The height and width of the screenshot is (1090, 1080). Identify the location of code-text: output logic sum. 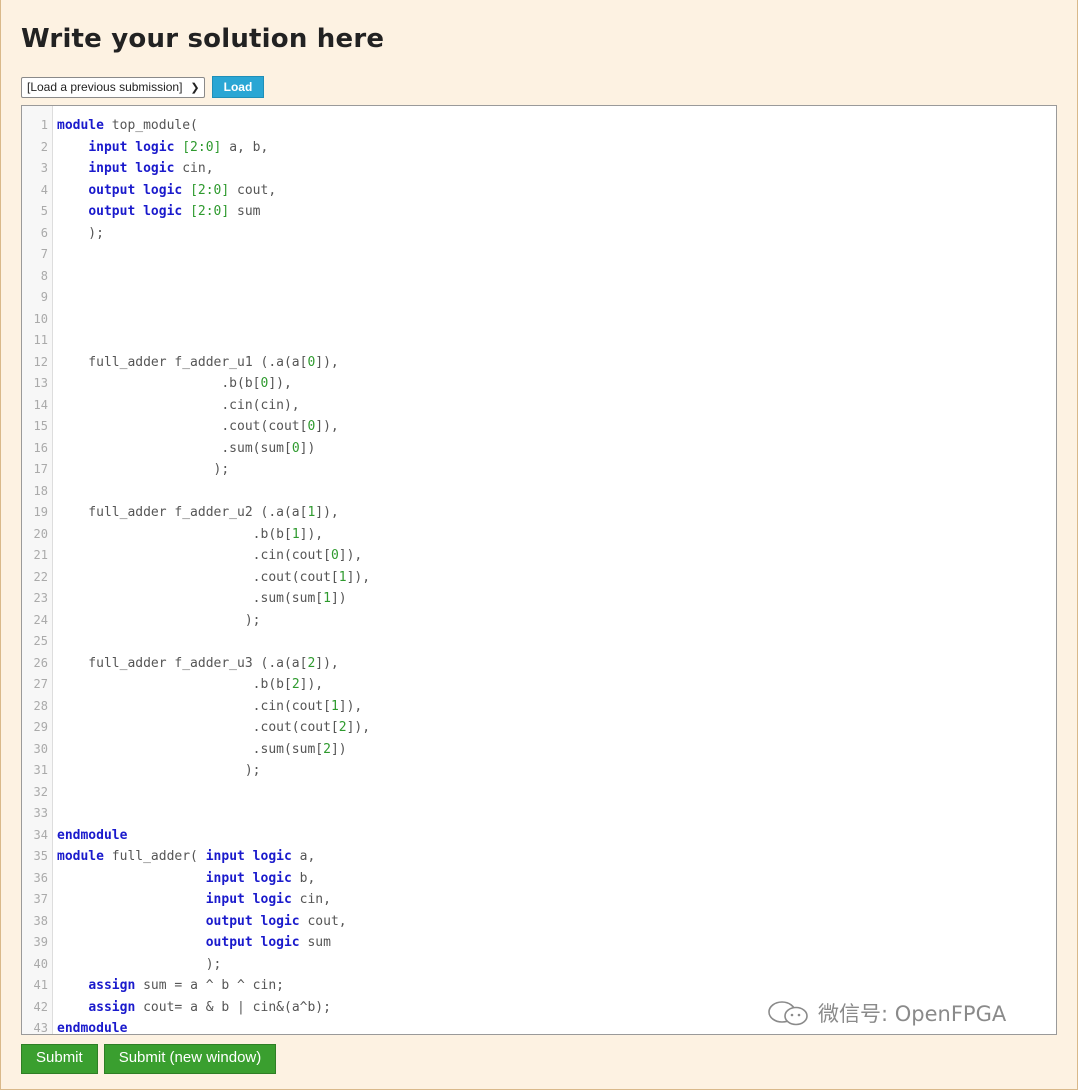
(191, 943).